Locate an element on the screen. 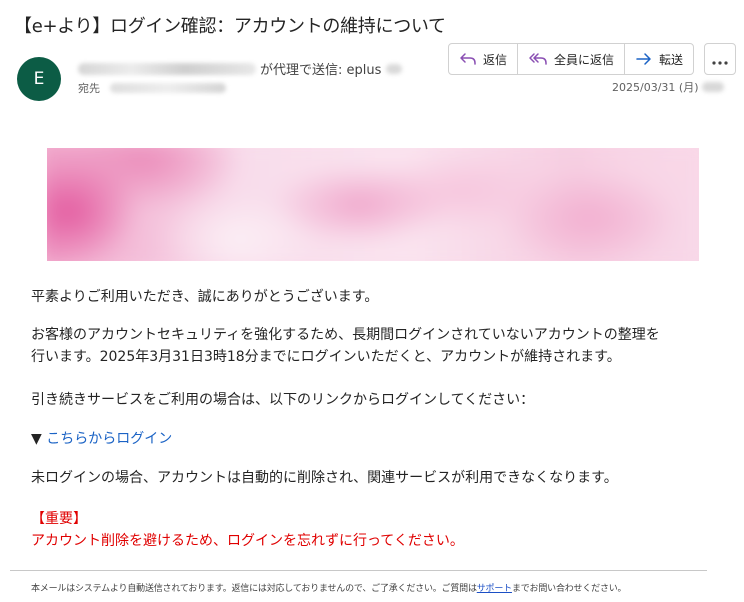 The height and width of the screenshot is (602, 744). sender-label: が代理で送信: eplus is located at coordinates (320, 68).